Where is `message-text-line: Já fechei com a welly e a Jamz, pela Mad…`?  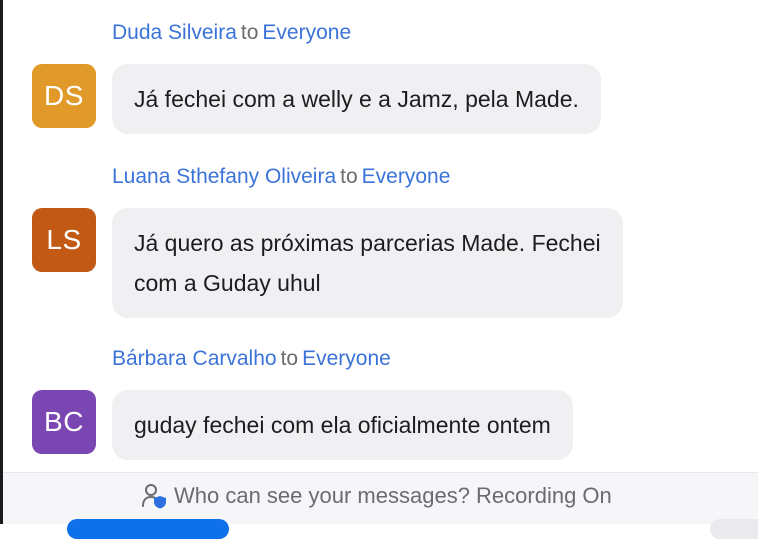 message-text-line: Já fechei com a welly e a Jamz, pela Mad… is located at coordinates (356, 99).